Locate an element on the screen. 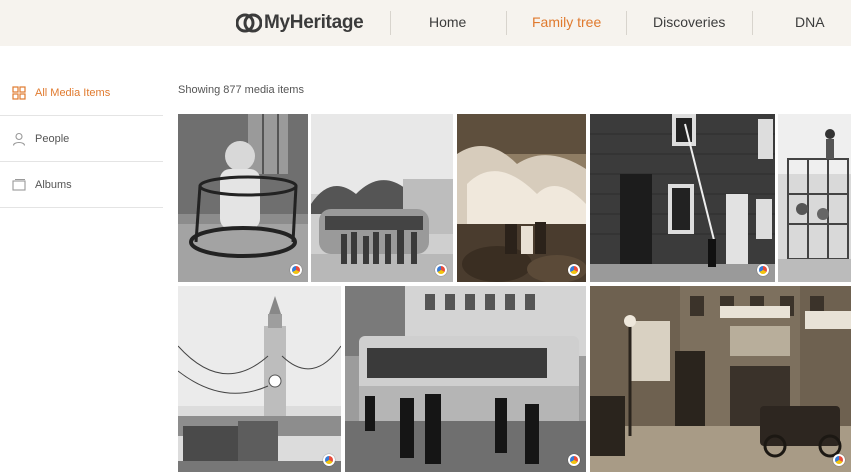 The image size is (851, 472). sidebar-item-people: People is located at coordinates (81, 139).